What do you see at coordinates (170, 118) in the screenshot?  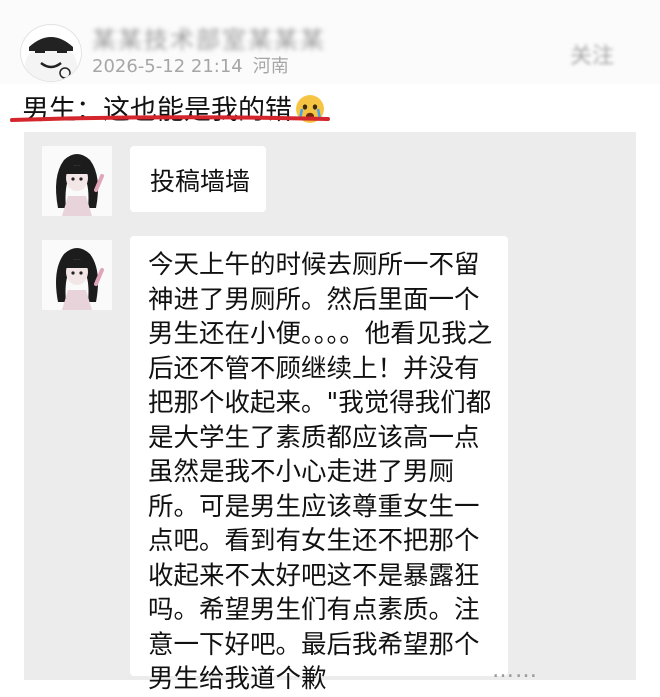 I see `red-underline` at bounding box center [170, 118].